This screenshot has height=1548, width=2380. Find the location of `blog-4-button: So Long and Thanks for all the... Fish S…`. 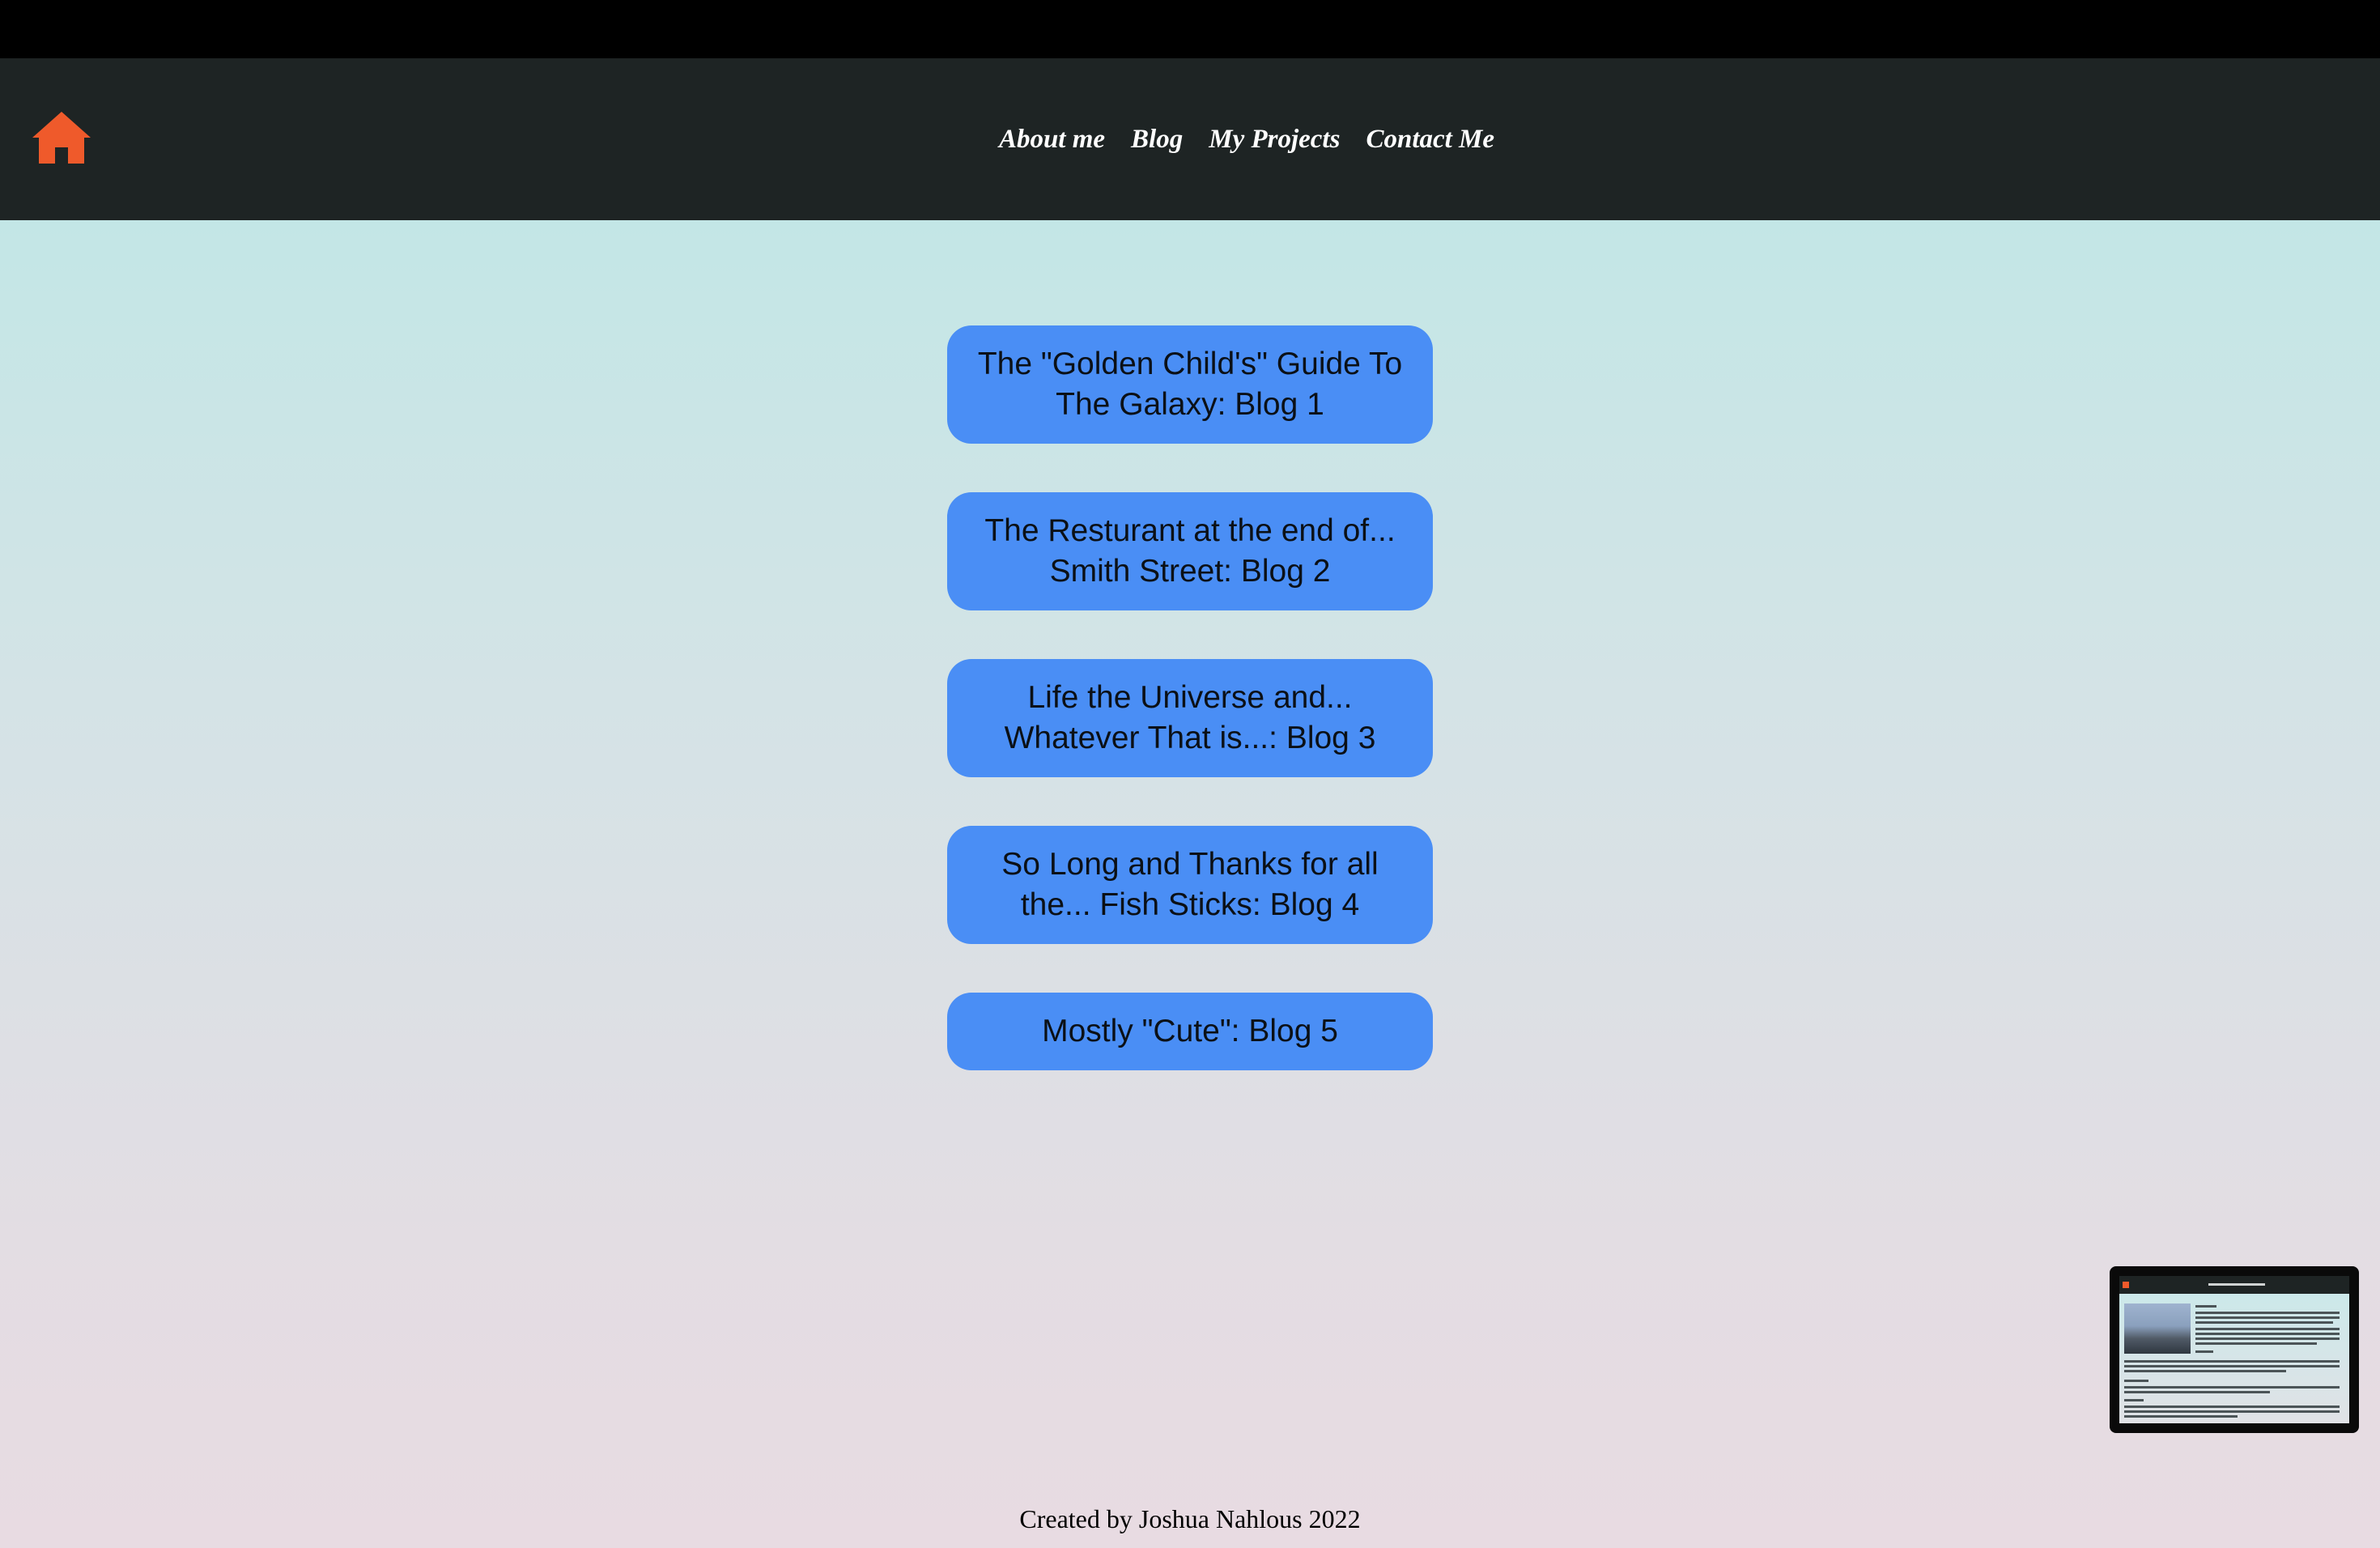

blog-4-button: So Long and Thanks for all the... Fish S… is located at coordinates (1190, 885).